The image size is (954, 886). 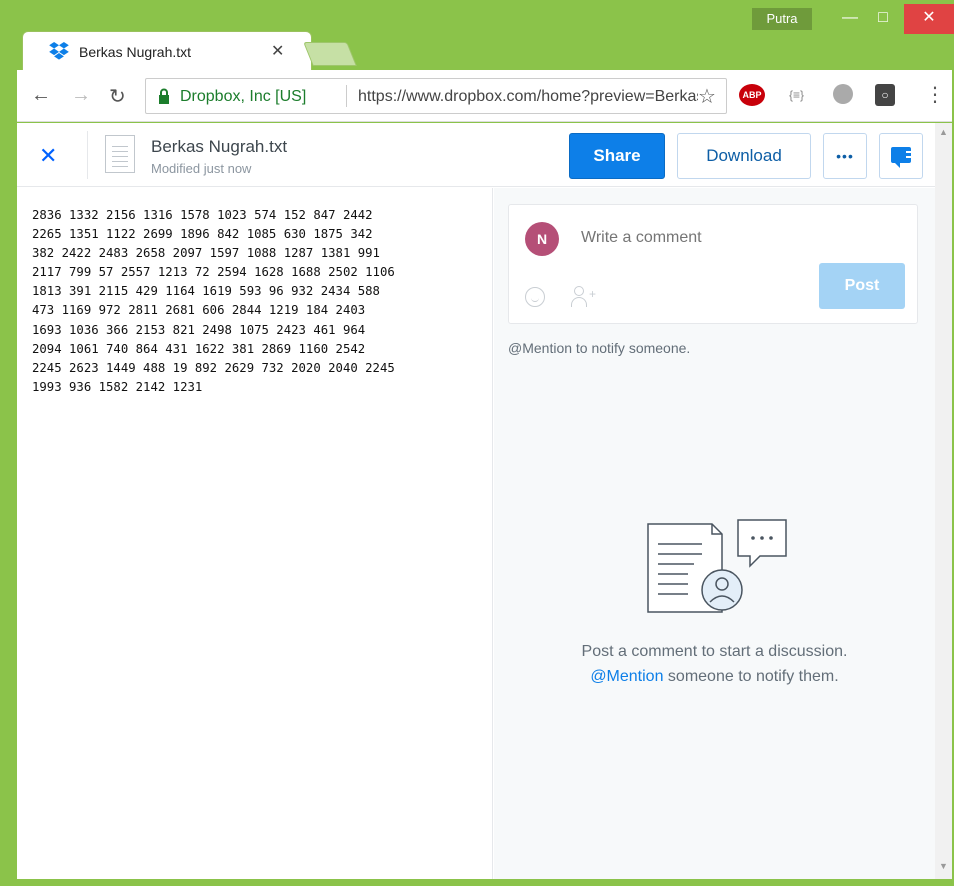 I want to click on close-preview-icon: ✕, so click(x=48, y=156).